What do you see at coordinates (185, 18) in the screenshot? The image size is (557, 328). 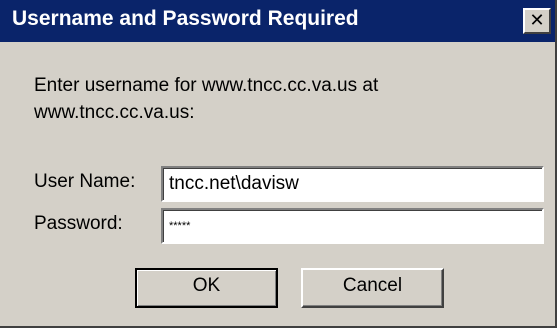 I see `dialog-title: Username and Password Required` at bounding box center [185, 18].